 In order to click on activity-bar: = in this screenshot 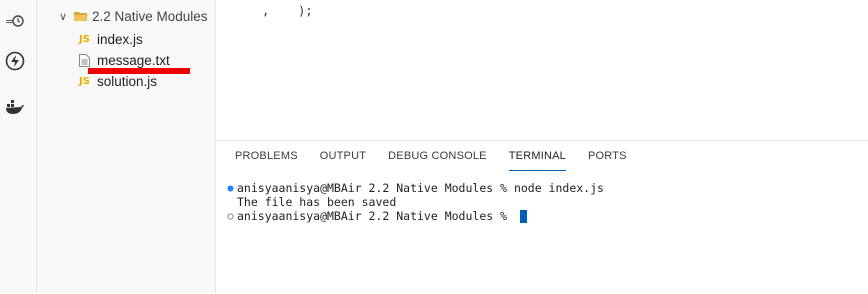, I will do `click(18, 146)`.